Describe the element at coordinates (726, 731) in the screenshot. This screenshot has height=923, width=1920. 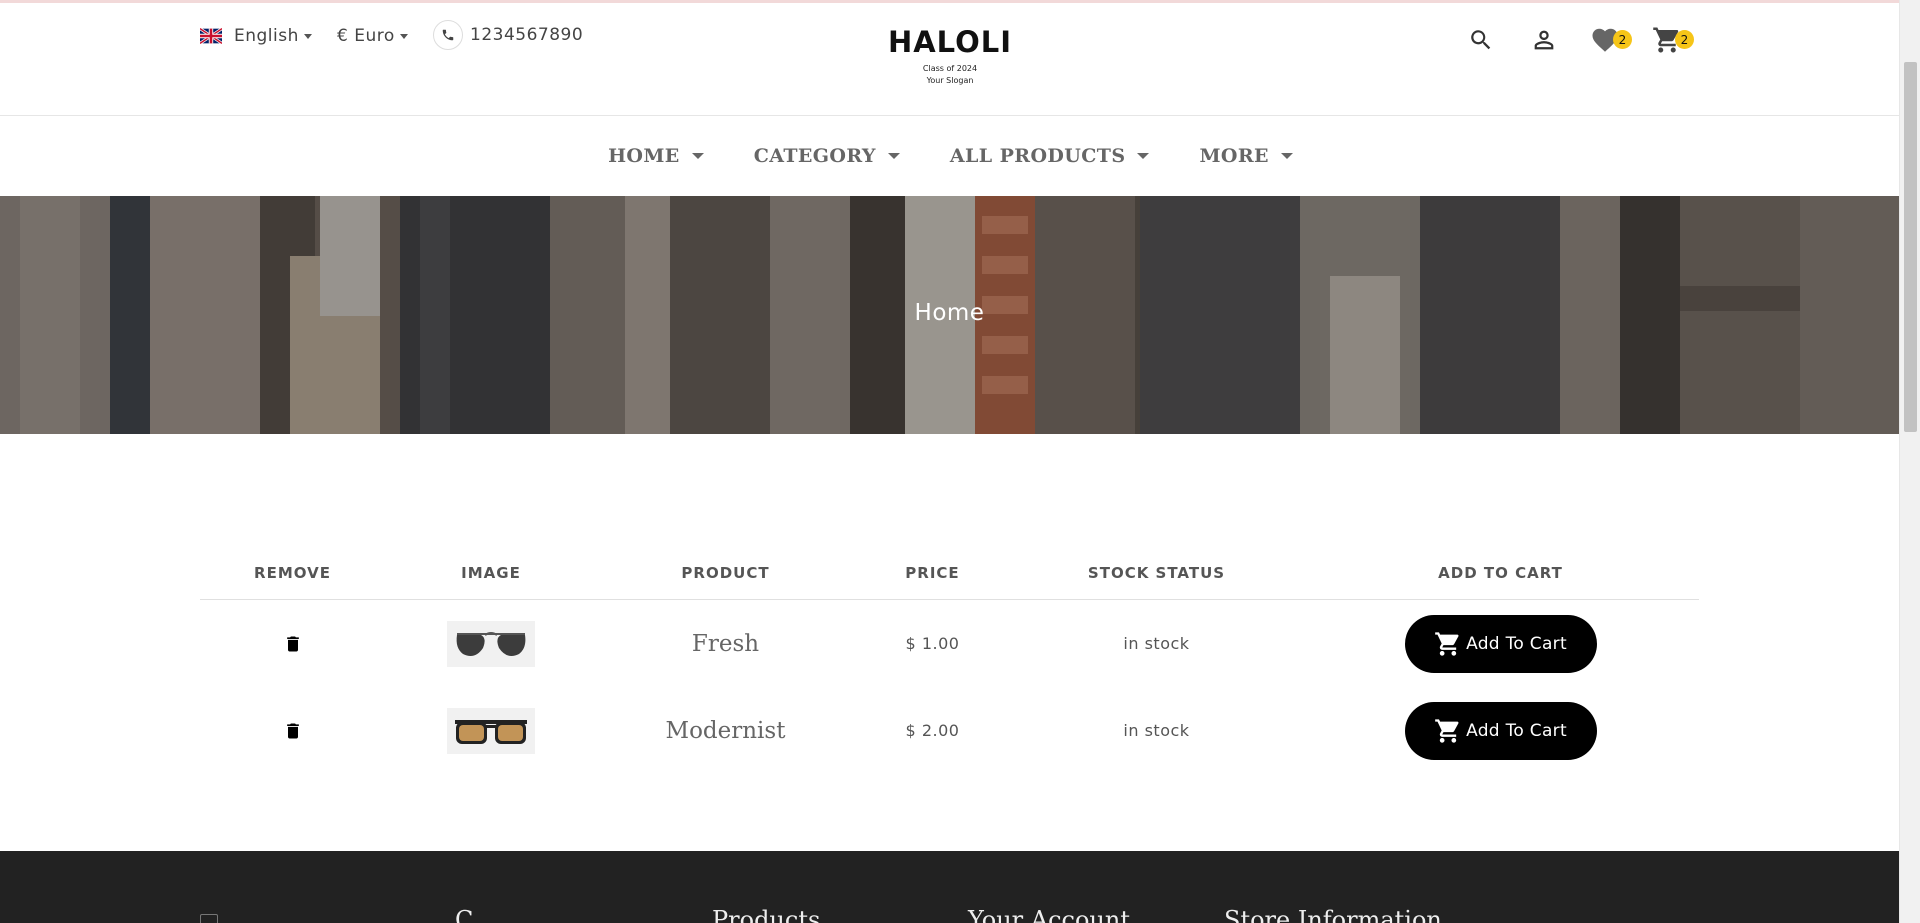
I see `product-name-link: Modernist` at that location.